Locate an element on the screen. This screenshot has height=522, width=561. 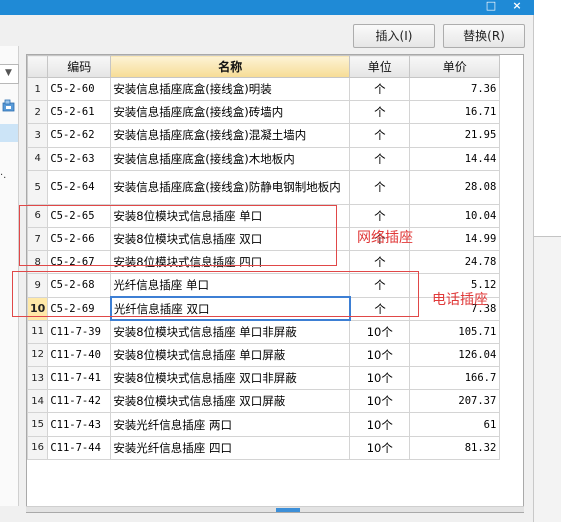
row-number: 1 is located at coordinates (38, 89).